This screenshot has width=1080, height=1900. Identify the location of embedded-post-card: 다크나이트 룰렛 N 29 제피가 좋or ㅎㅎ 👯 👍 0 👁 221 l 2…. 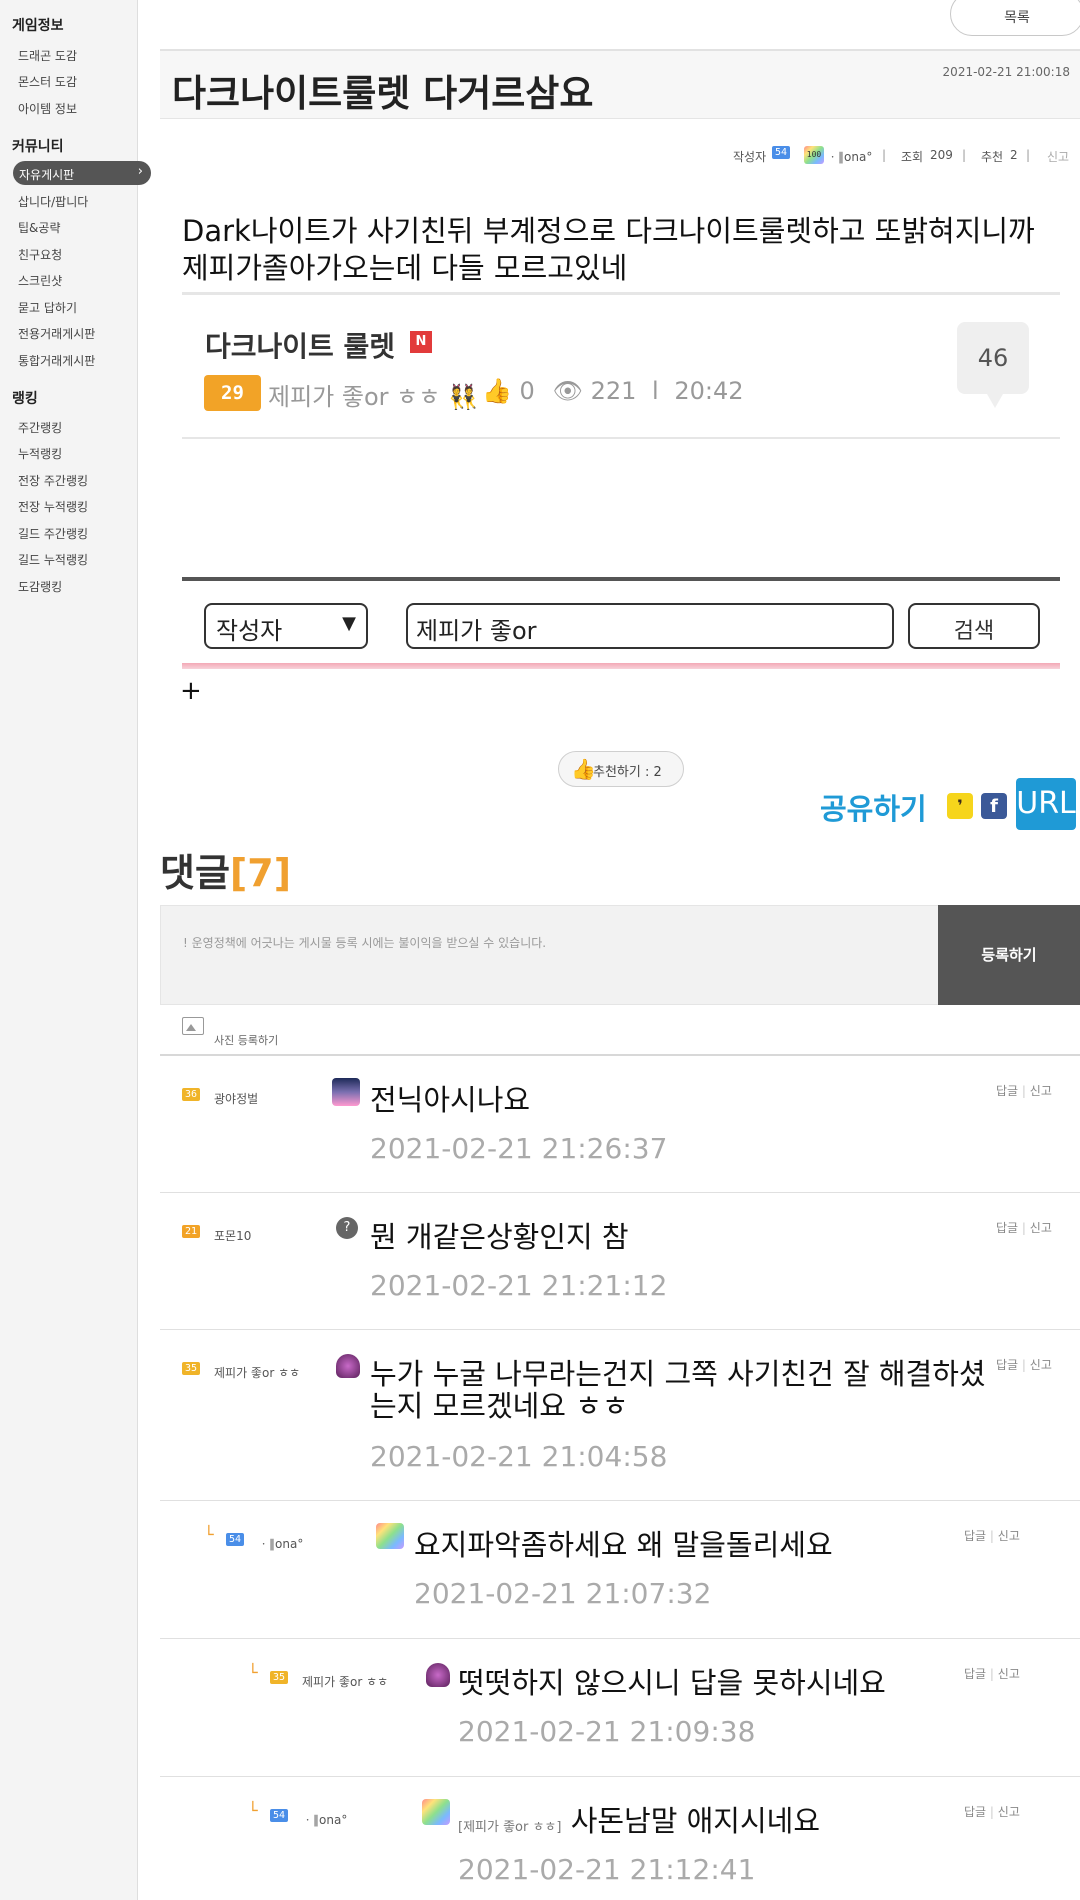
(621, 365).